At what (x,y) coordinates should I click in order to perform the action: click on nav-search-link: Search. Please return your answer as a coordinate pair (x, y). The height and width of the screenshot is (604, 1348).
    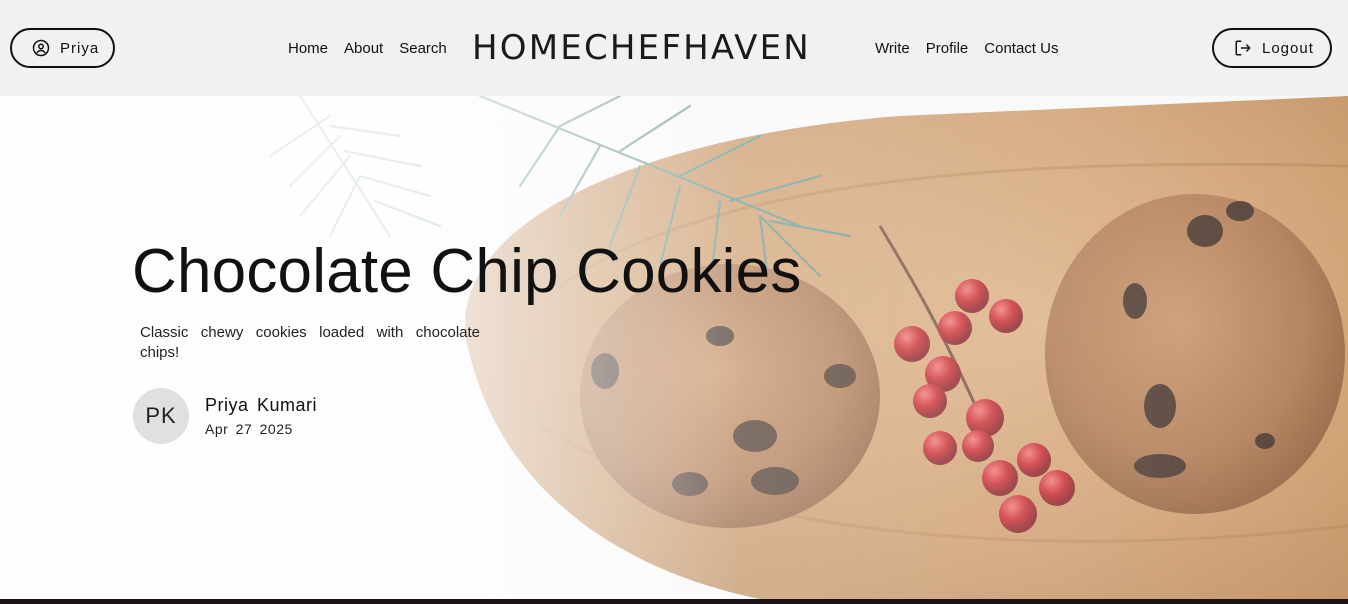
    Looking at the image, I should click on (423, 48).